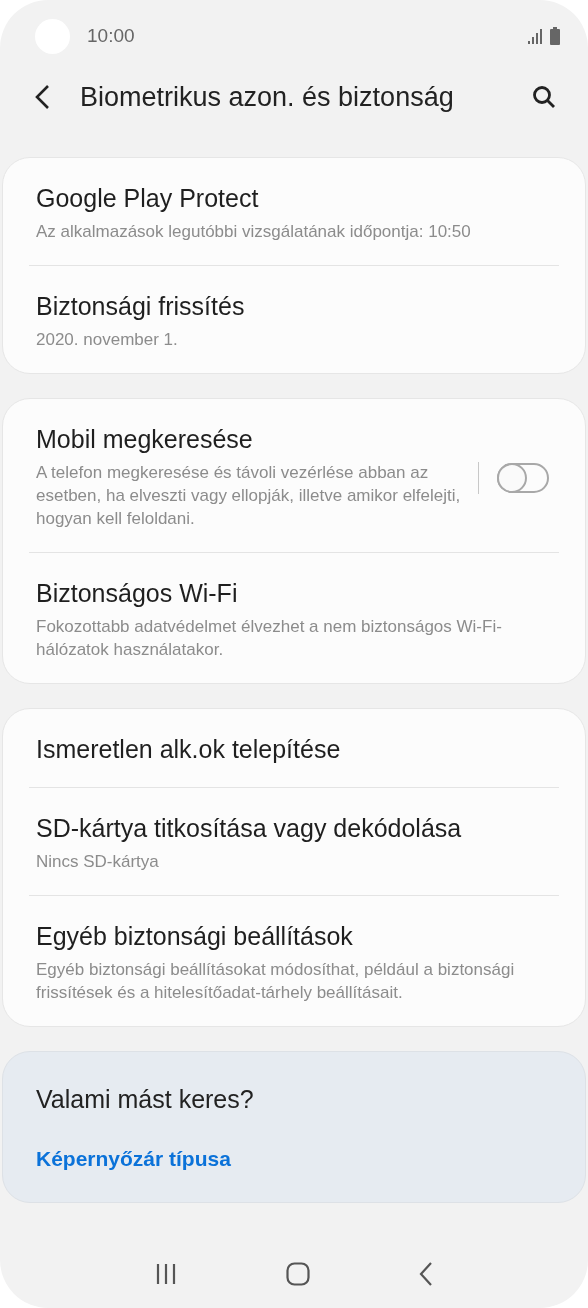 This screenshot has width=588, height=1308. I want to click on item-subtitle: 2020. november 1., so click(107, 340).